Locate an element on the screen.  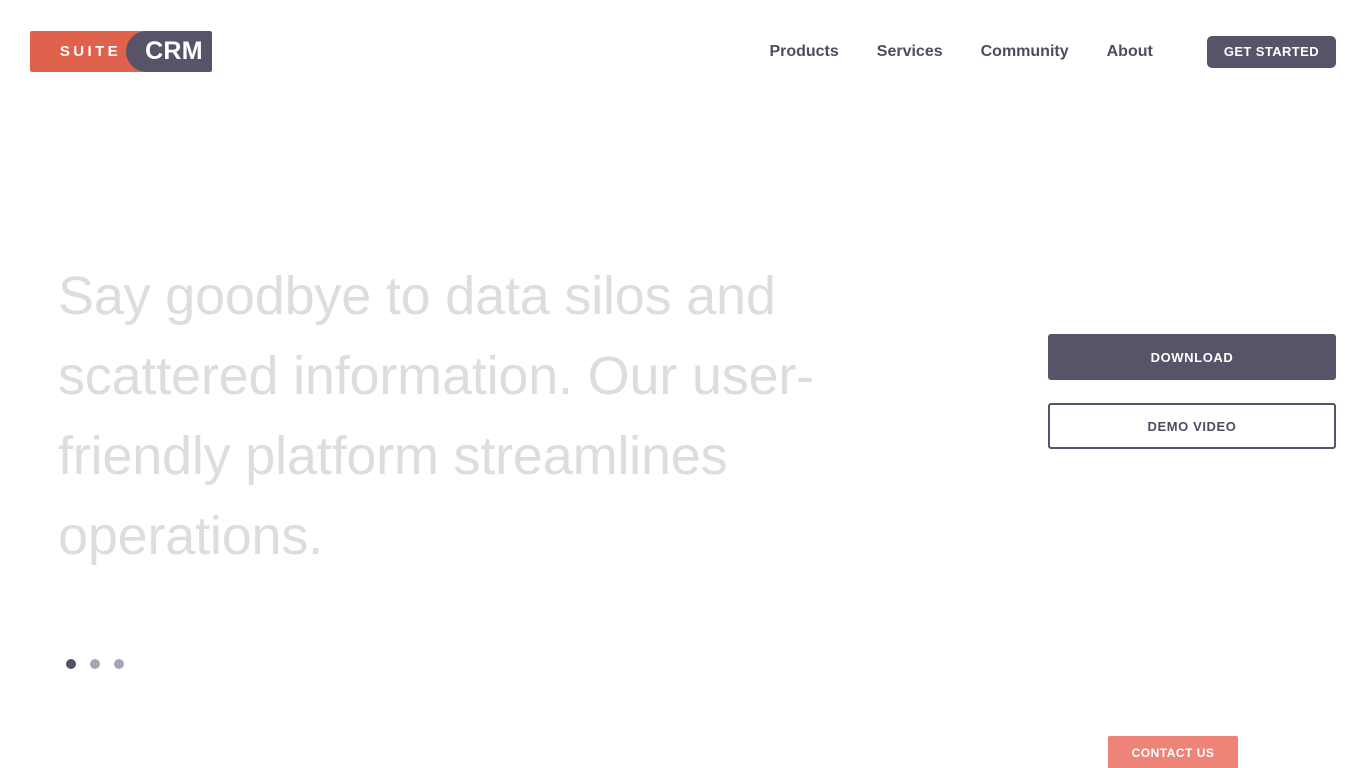
logo-crm-block: CRM is located at coordinates (169, 51).